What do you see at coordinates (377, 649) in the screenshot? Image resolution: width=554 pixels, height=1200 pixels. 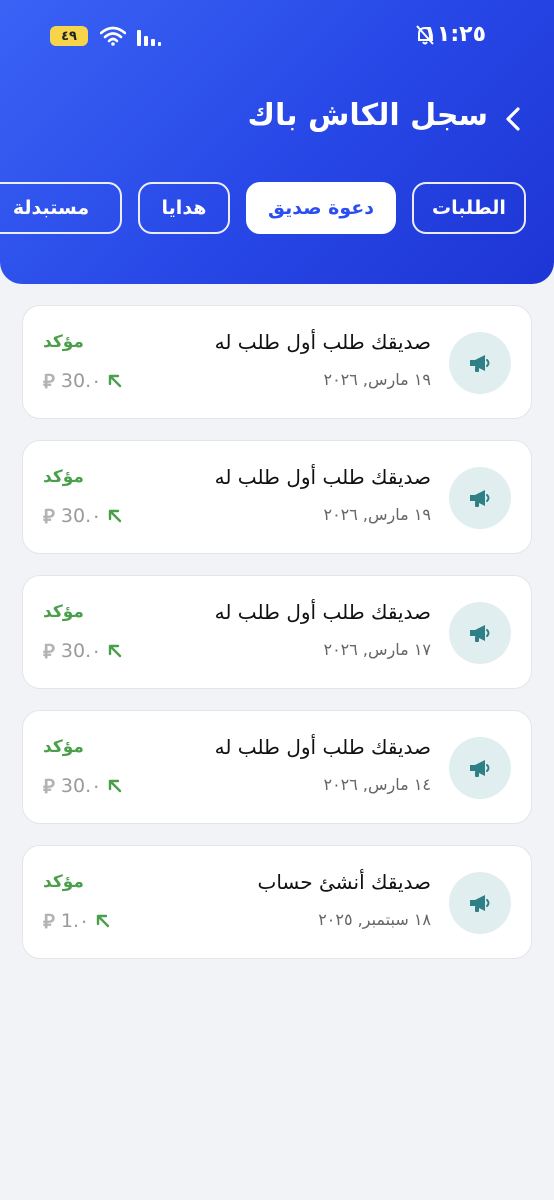 I see `item-date: ١٧ مارس, ٢٠٢٦` at bounding box center [377, 649].